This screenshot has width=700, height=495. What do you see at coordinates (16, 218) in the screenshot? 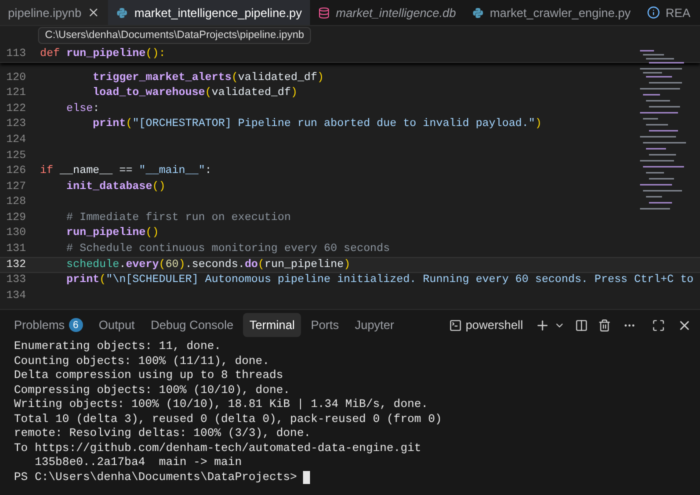
I see `line-number: 129` at bounding box center [16, 218].